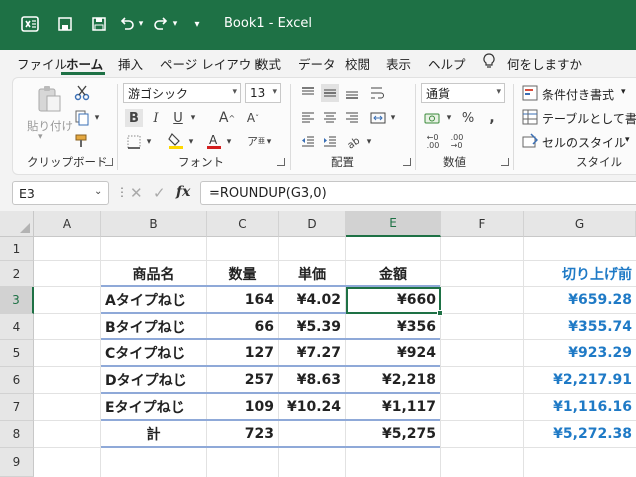  What do you see at coordinates (17, 249) in the screenshot?
I see `row-header-1: 1` at bounding box center [17, 249].